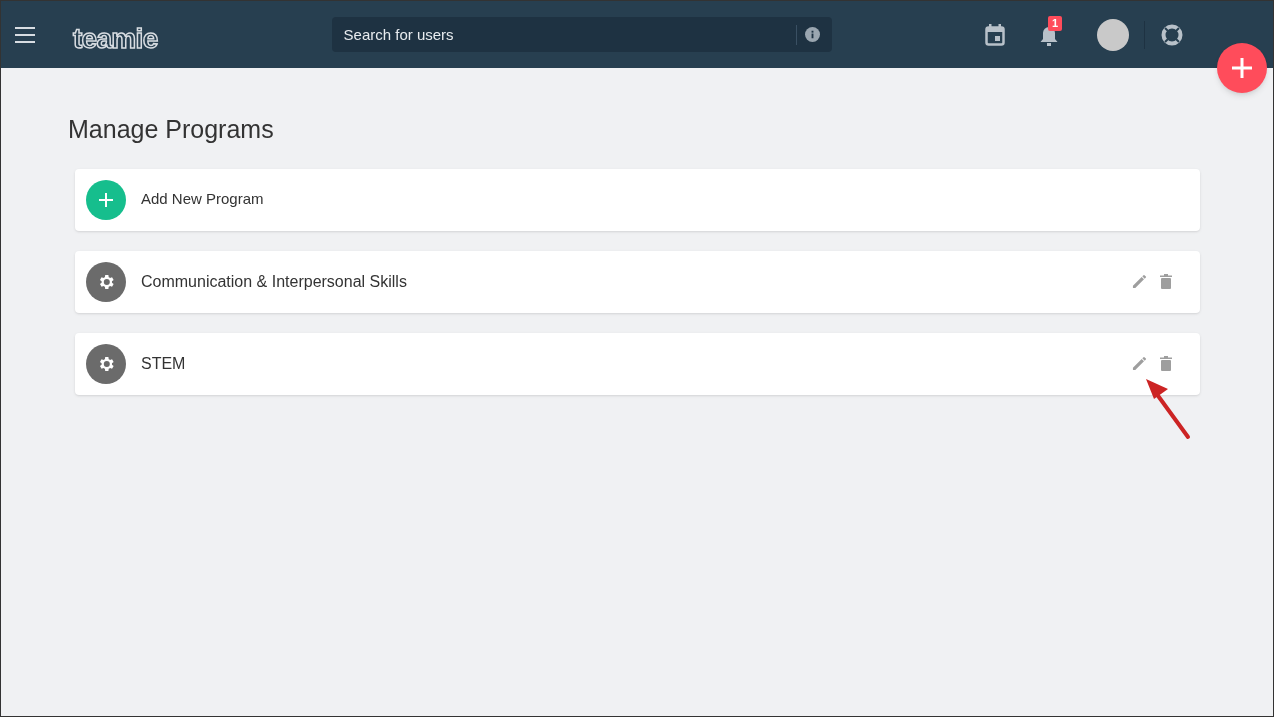 The height and width of the screenshot is (717, 1274). What do you see at coordinates (637, 281) in the screenshot?
I see `program-card: Communication & Interpersonal Skills` at bounding box center [637, 281].